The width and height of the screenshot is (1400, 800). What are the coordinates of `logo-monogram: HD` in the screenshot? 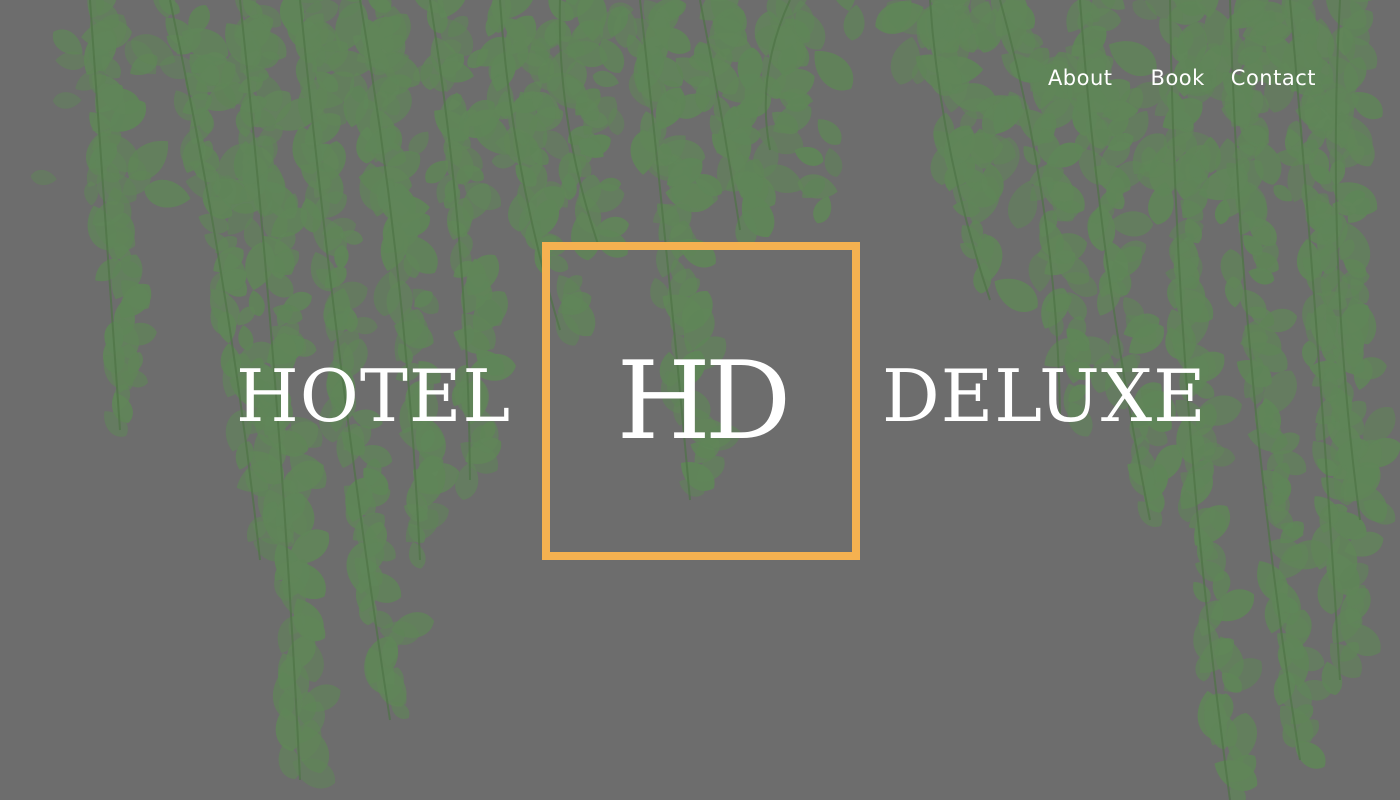 It's located at (704, 401).